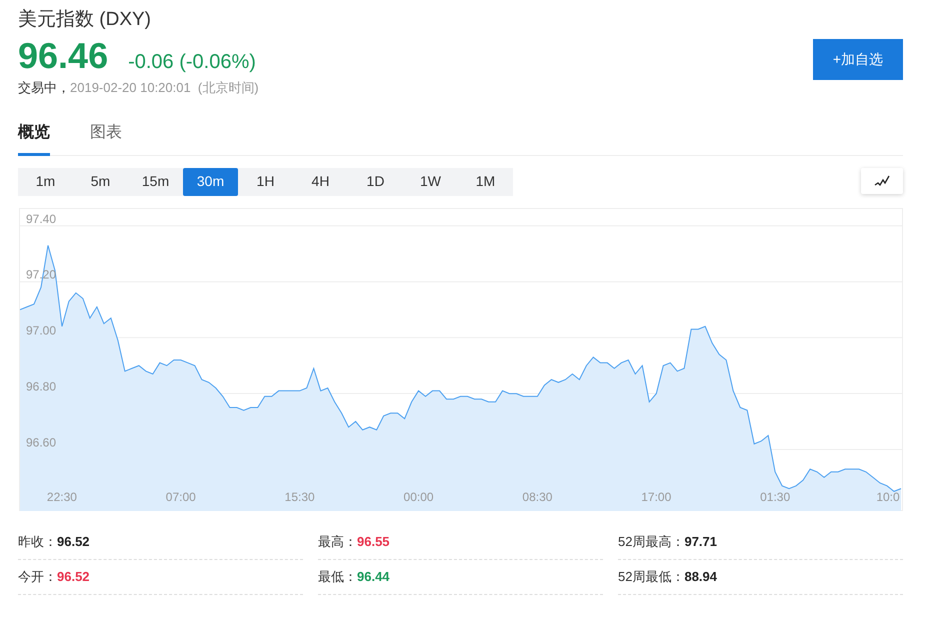 This screenshot has height=617, width=928. Describe the element at coordinates (164, 87) in the screenshot. I see `timestamp: 2019-02-20 10:20:01 (北京时间)` at that location.